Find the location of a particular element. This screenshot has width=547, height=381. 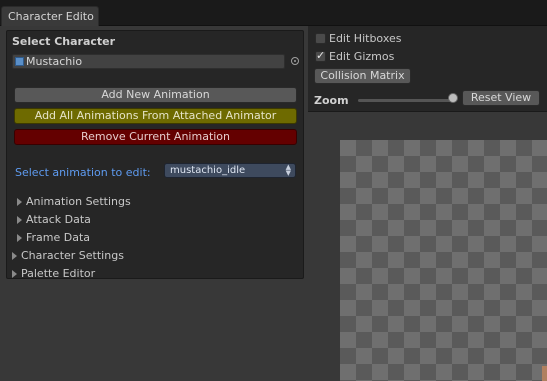

foldout-frame-data: Frame Data is located at coordinates (53, 237).